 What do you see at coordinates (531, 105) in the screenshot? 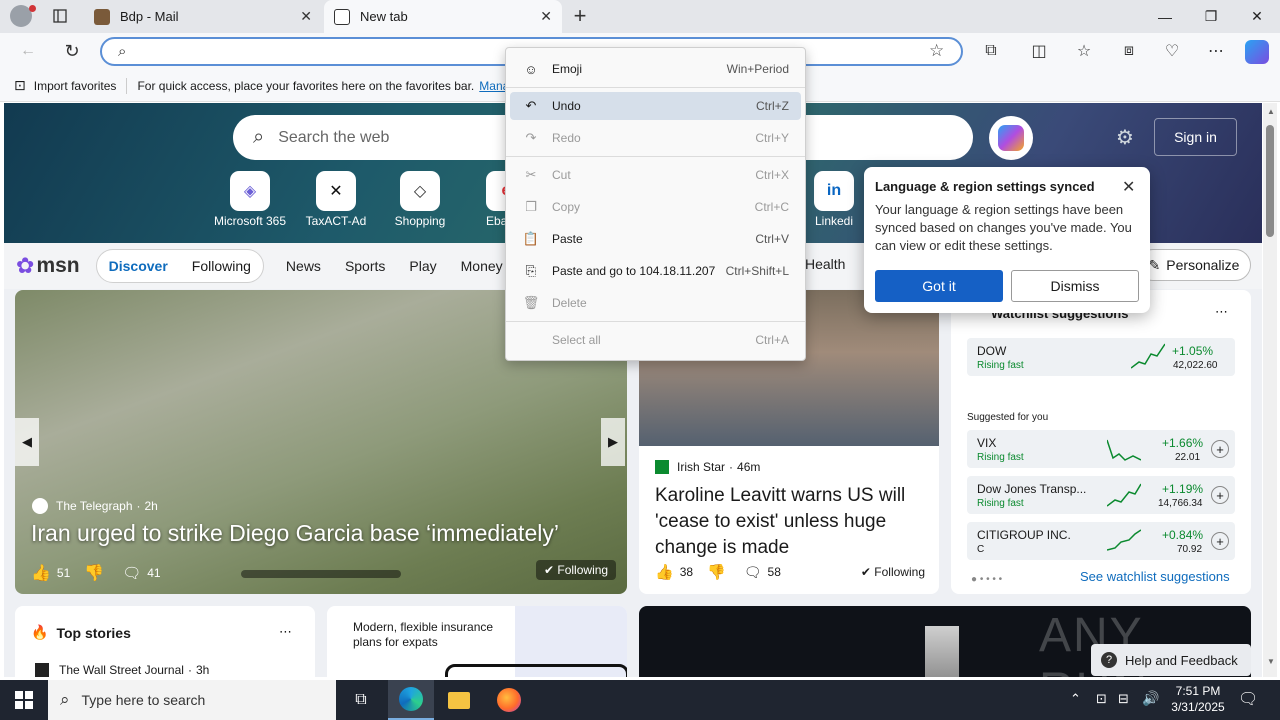
I see `undo-icon: ↶` at bounding box center [531, 105].